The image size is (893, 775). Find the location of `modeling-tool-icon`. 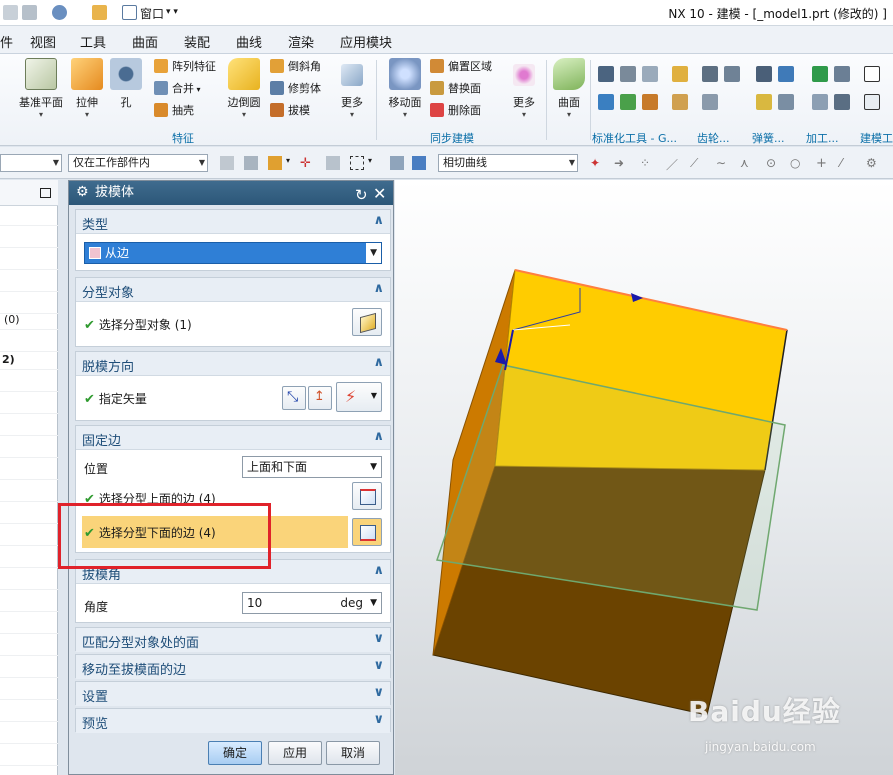

modeling-tool-icon is located at coordinates (872, 102).